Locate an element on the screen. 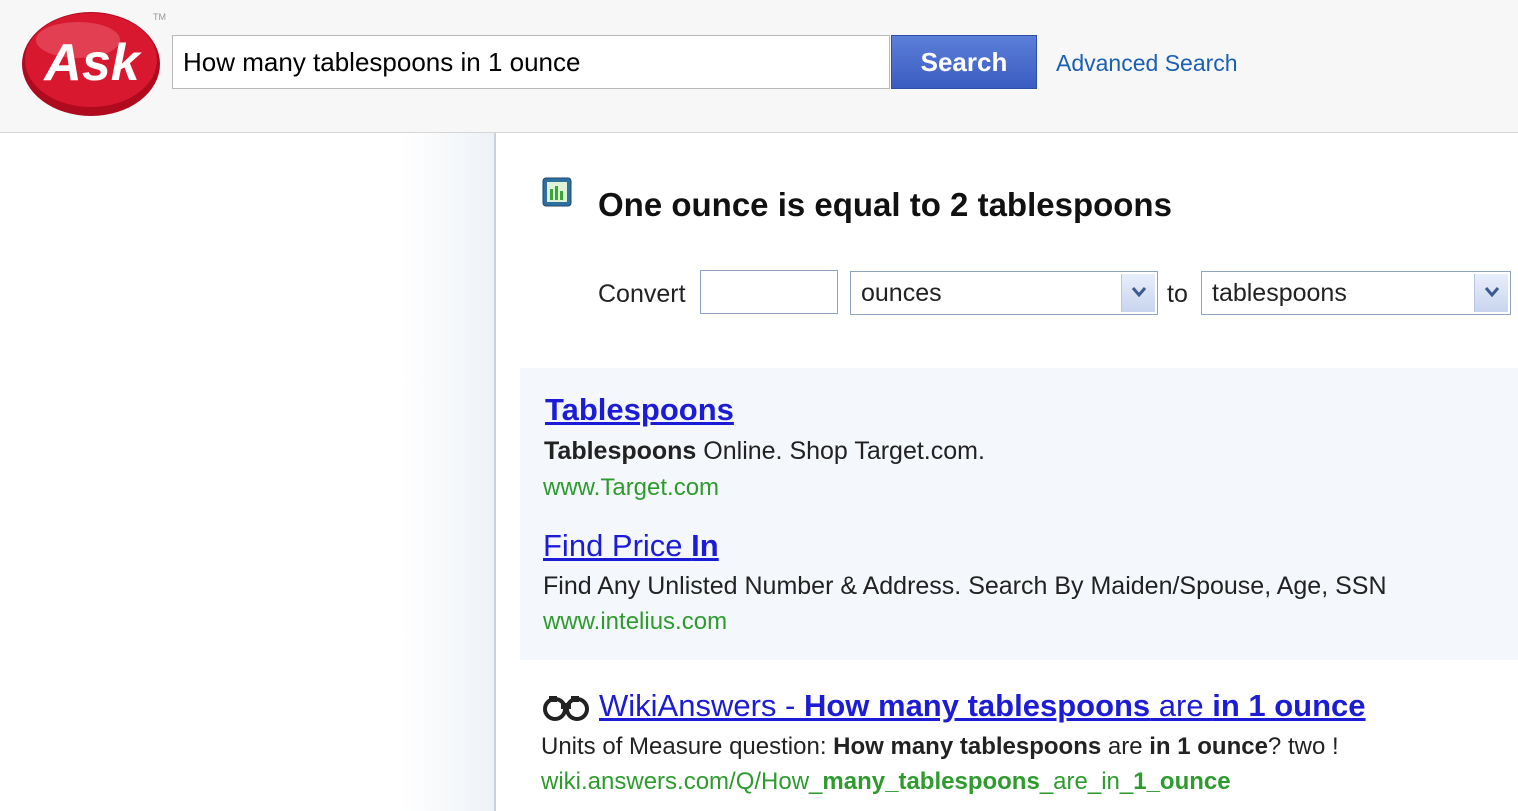  result-desc-part: are is located at coordinates (1125, 746).